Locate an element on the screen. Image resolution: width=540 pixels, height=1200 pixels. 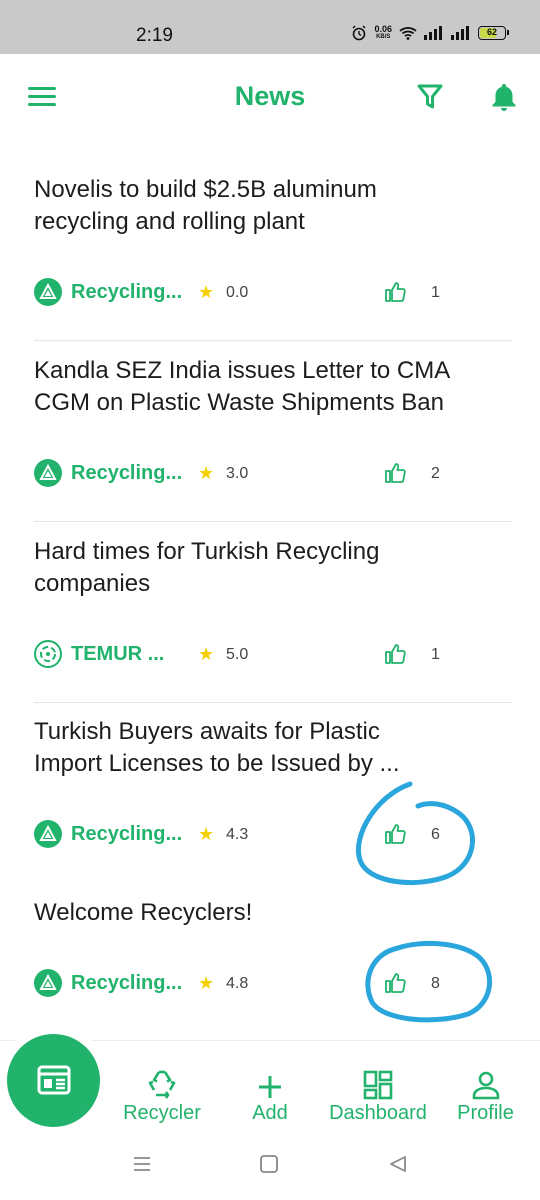
person-icon is located at coordinates (485, 1085).